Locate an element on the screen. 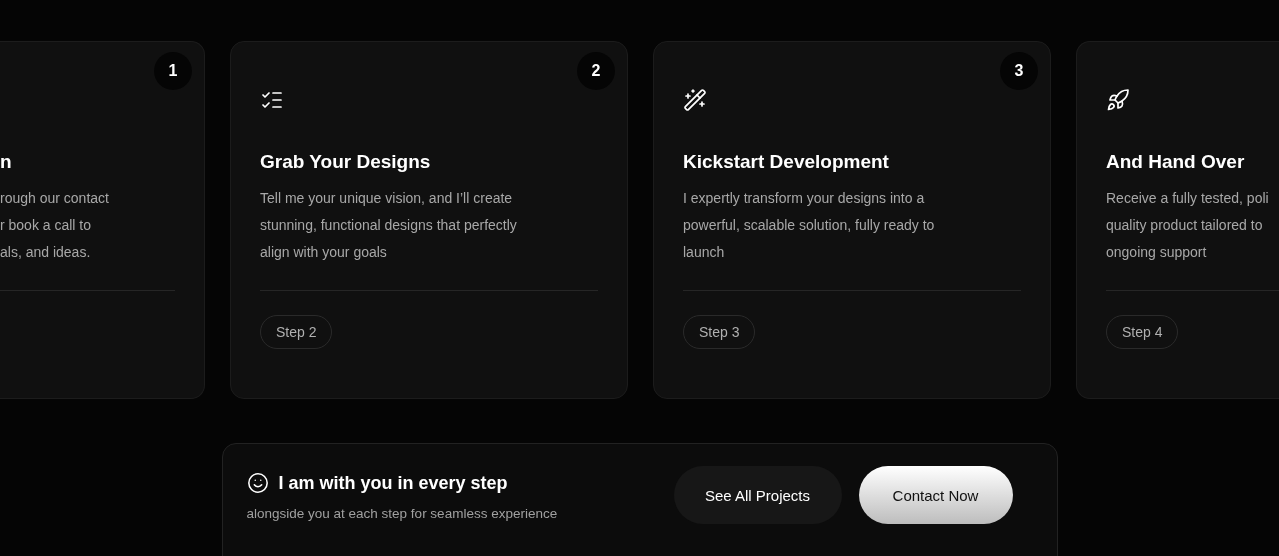 The width and height of the screenshot is (1279, 556). rocket-icon is located at coordinates (1118, 100).